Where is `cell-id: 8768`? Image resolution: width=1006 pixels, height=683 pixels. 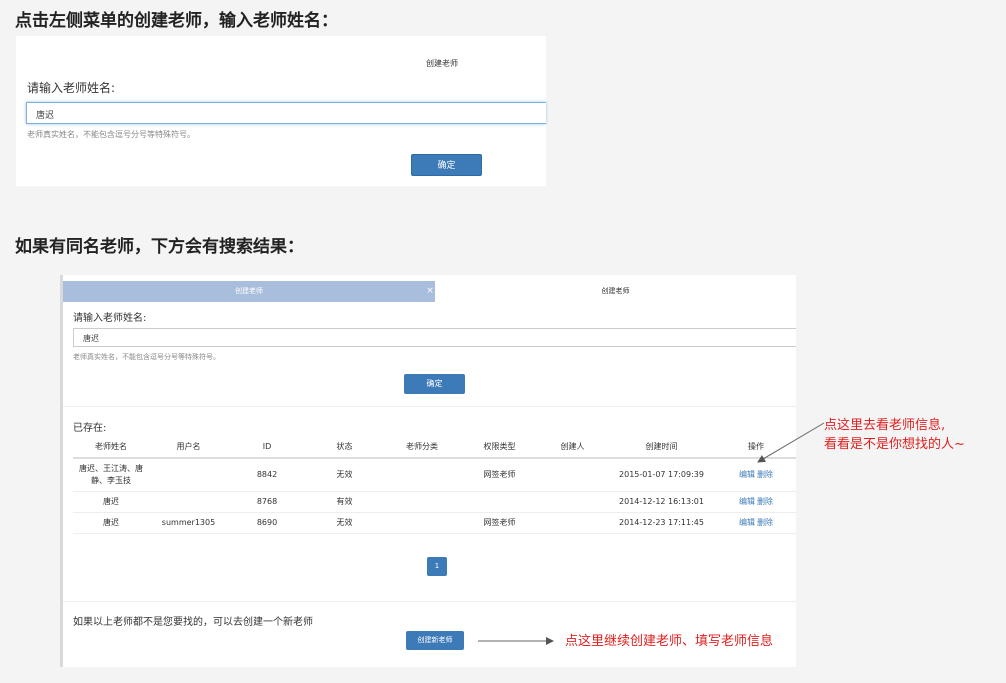
cell-id: 8768 is located at coordinates (267, 502).